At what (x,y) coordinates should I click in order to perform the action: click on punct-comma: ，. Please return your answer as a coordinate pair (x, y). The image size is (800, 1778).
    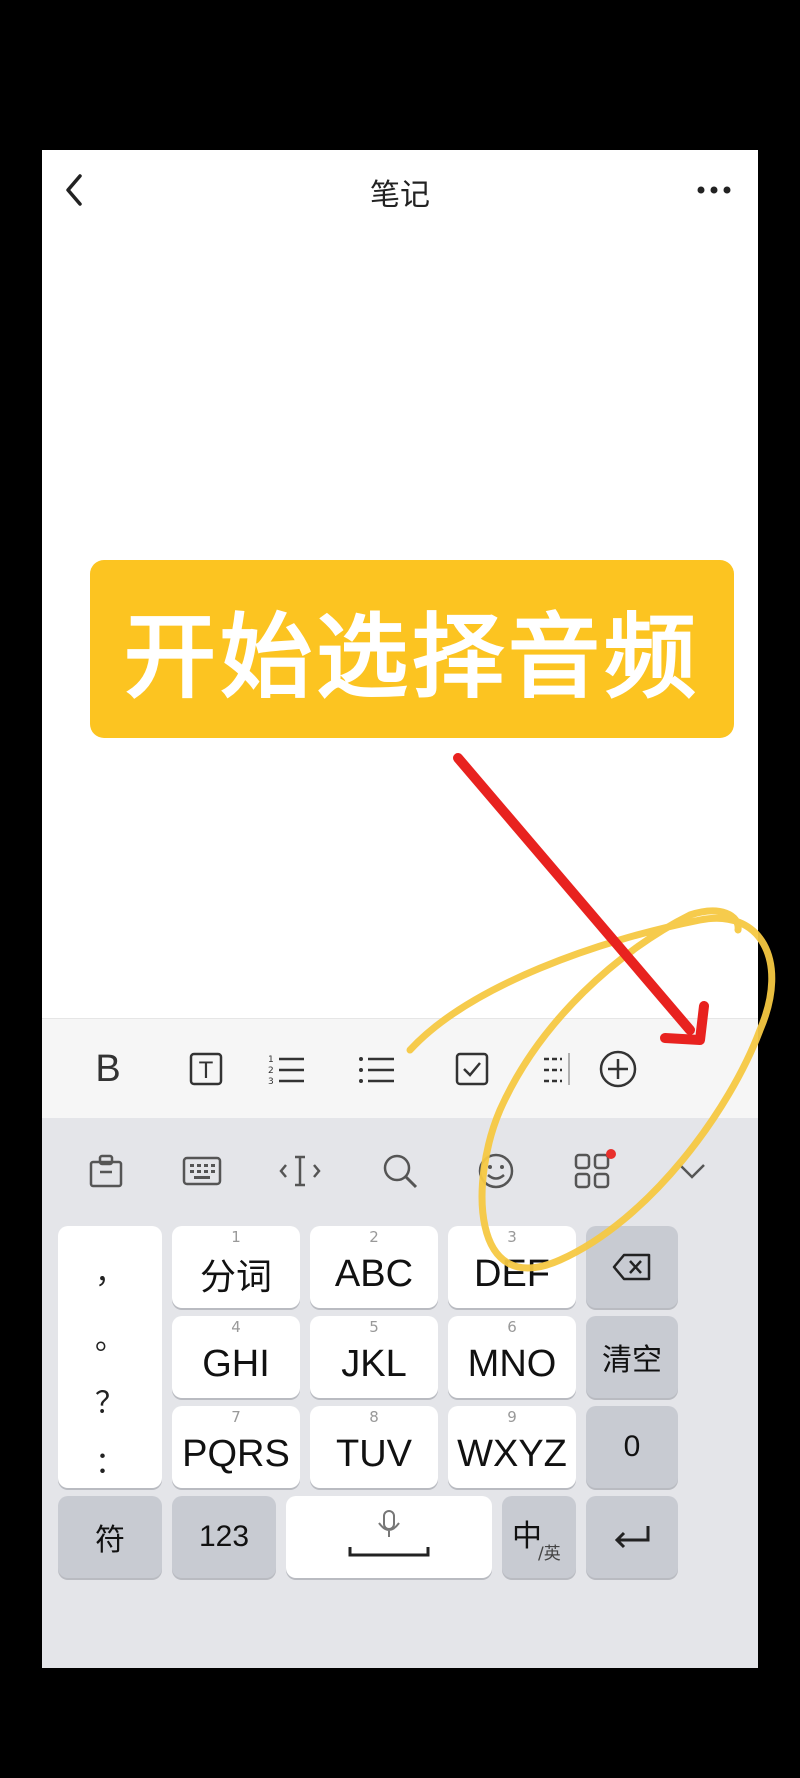
    Looking at the image, I should click on (110, 1270).